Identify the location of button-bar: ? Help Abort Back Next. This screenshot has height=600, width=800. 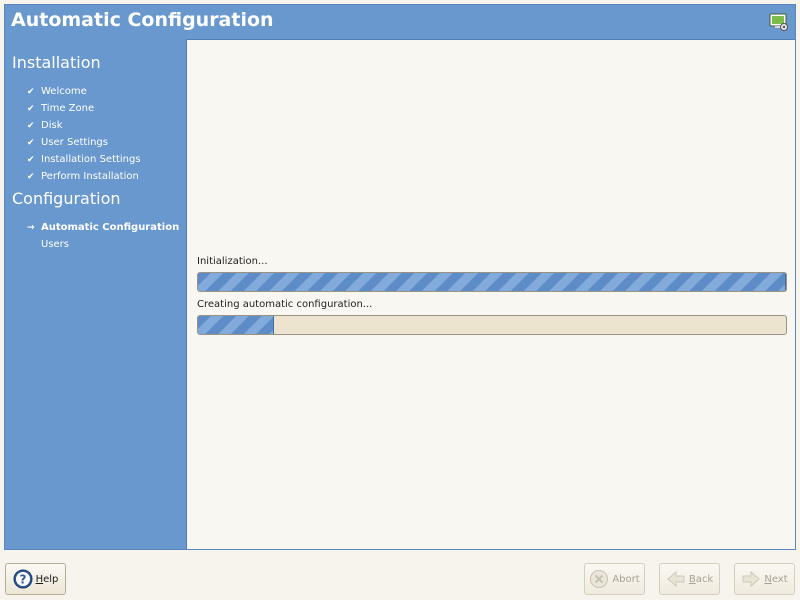
(400, 576).